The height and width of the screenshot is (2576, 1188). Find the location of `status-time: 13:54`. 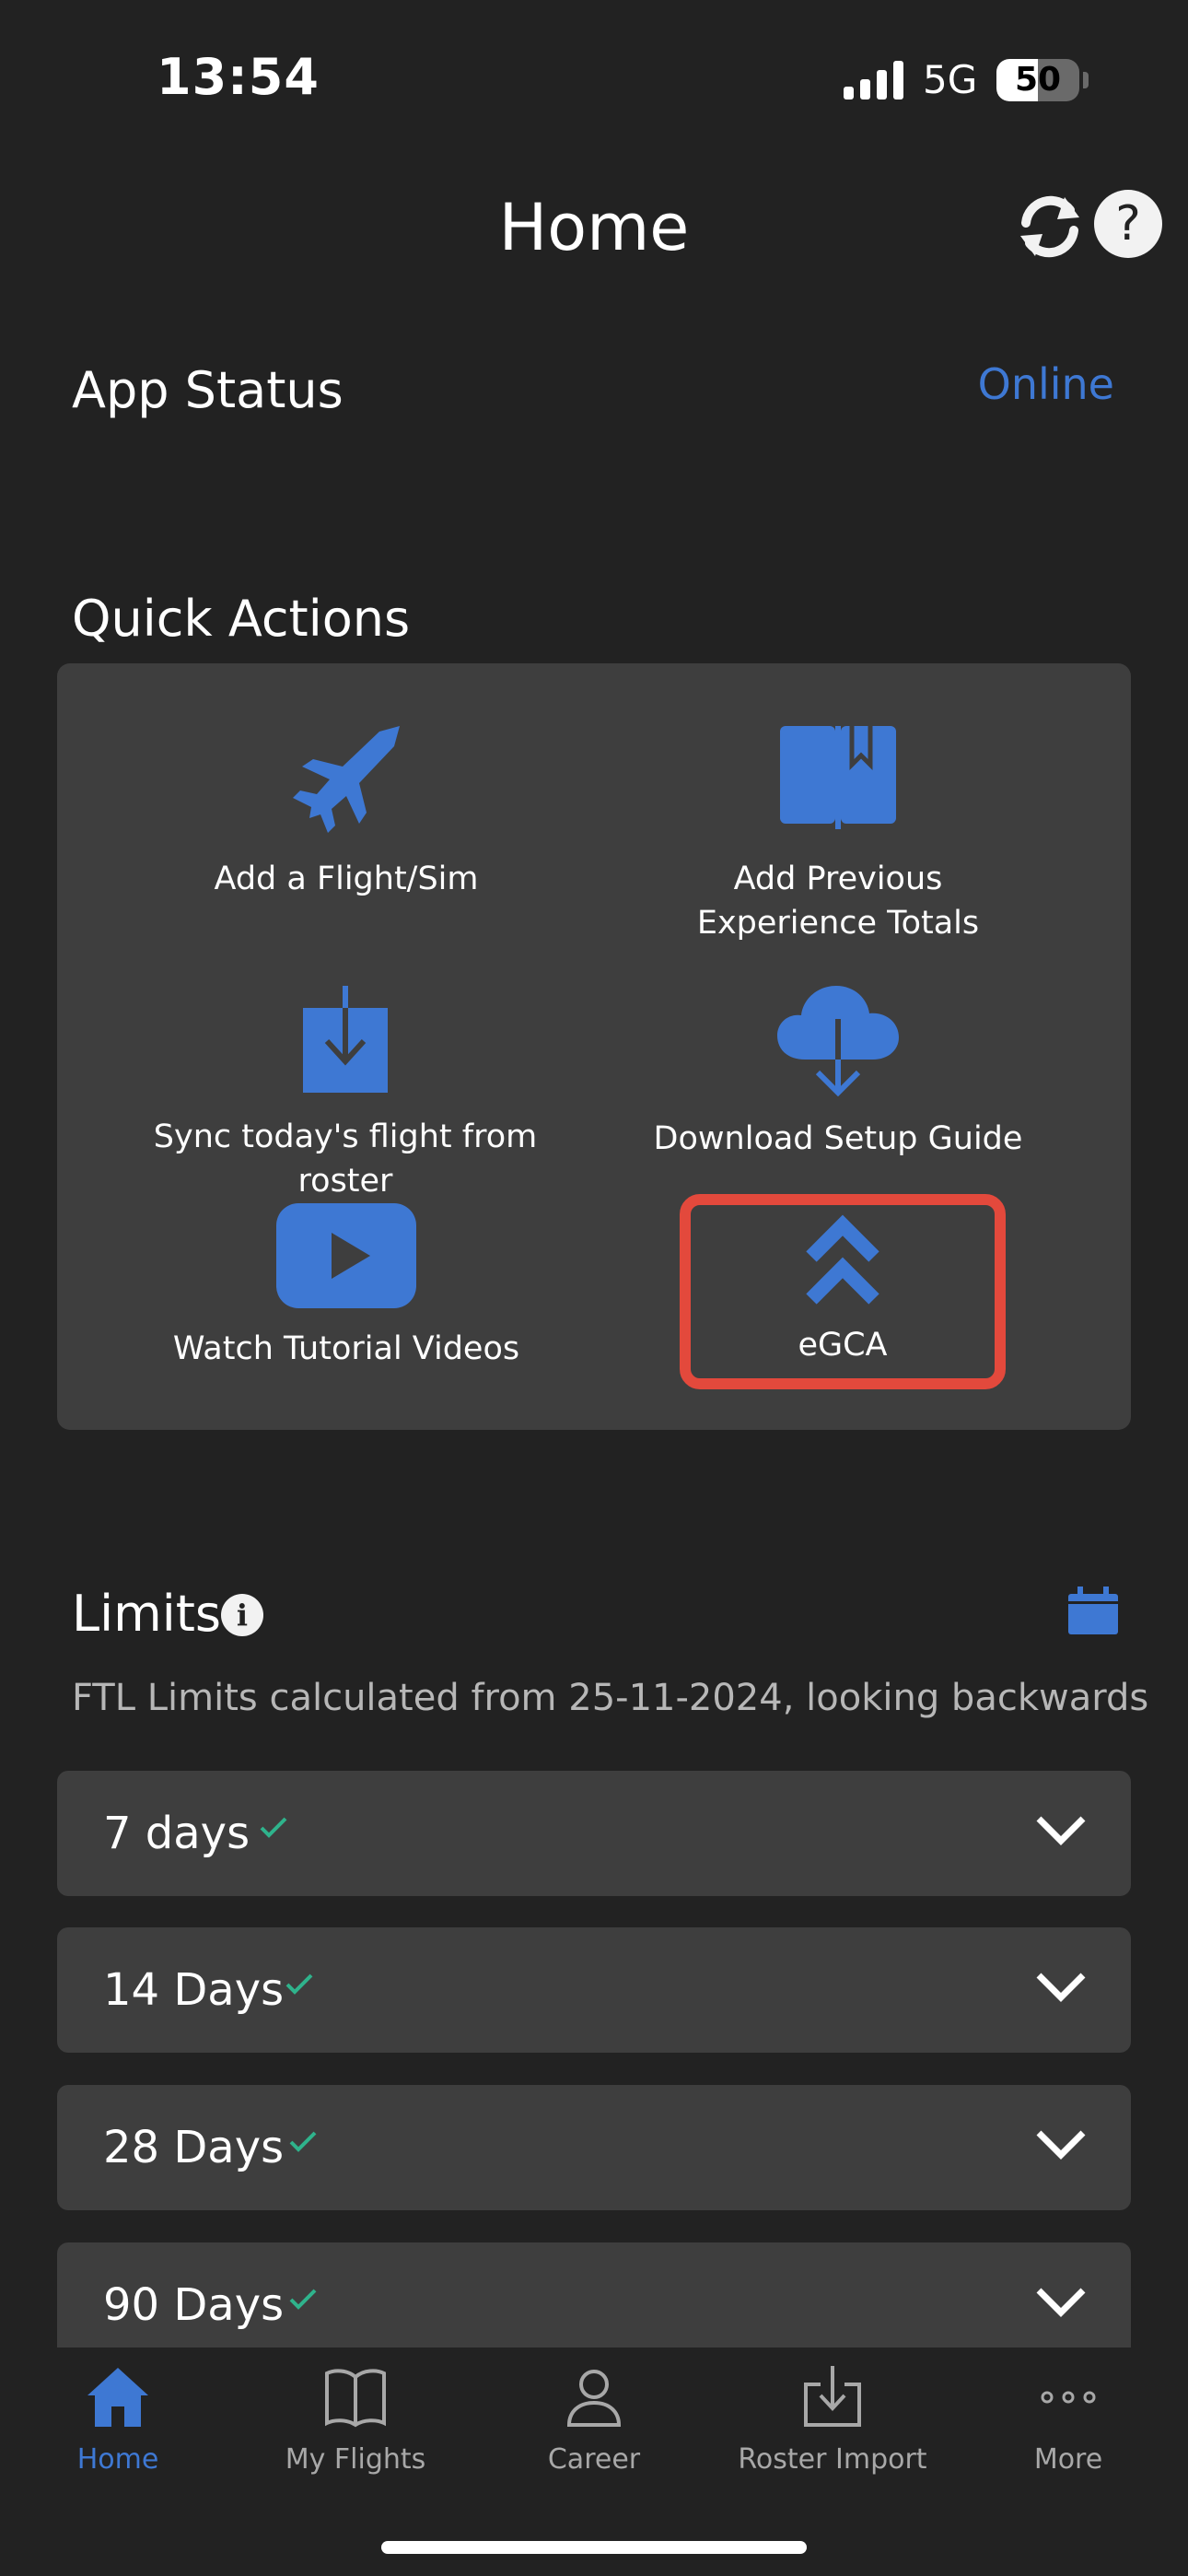

status-time: 13:54 is located at coordinates (239, 77).